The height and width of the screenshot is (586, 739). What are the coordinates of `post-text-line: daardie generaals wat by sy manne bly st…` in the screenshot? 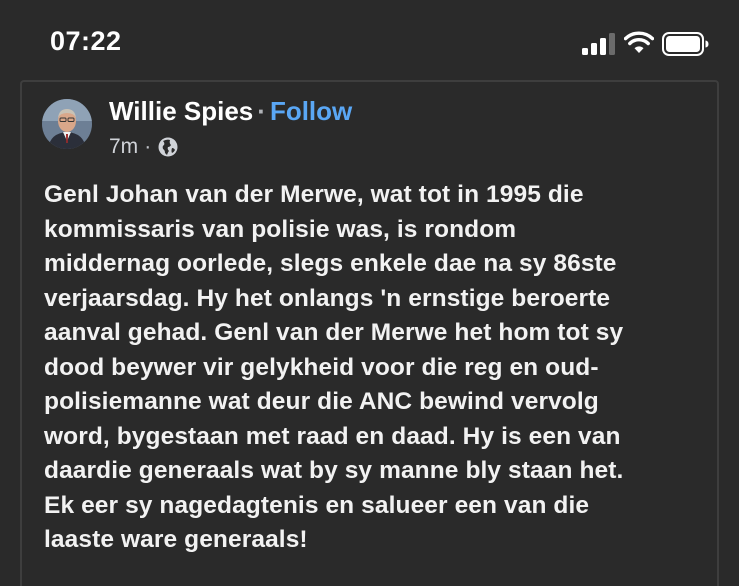 It's located at (334, 470).